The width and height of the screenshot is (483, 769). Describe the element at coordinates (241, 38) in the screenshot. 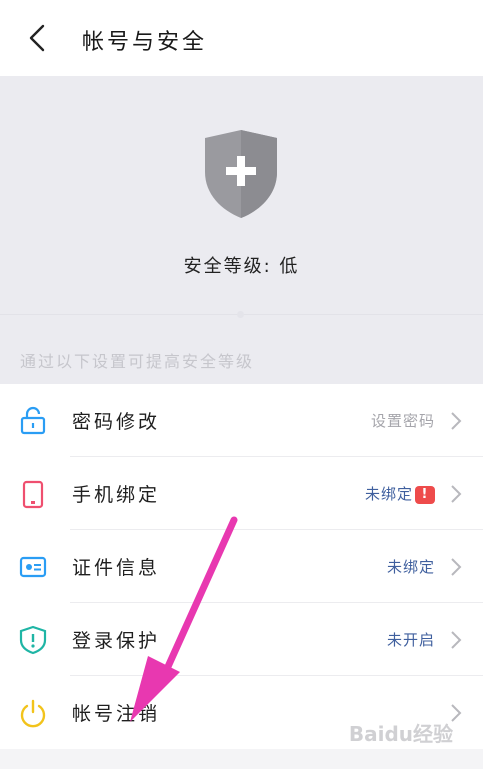

I see `top-bar: 帐号与安全` at that location.